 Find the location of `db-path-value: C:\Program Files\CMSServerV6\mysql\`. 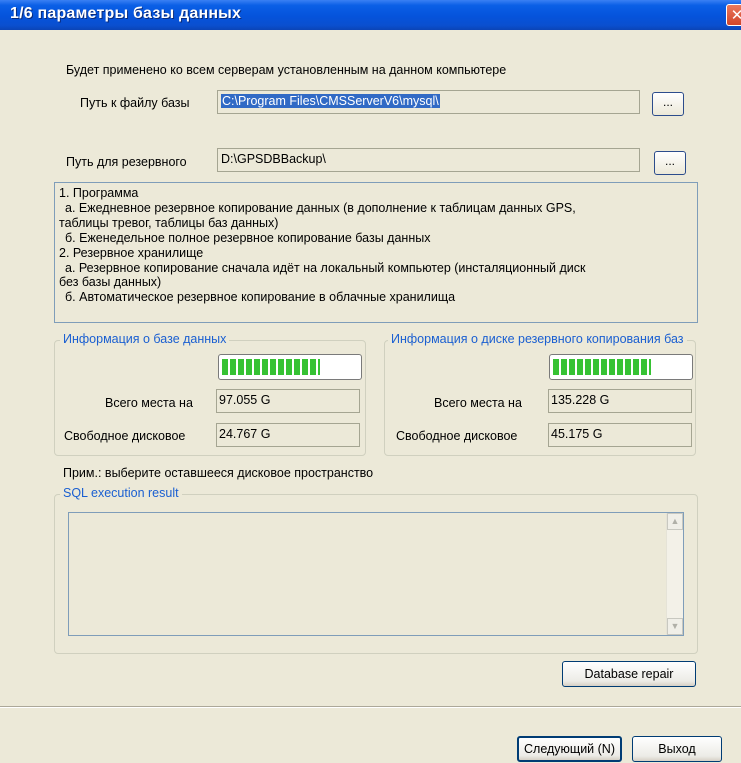

db-path-value: C:\Program Files\CMSServerV6\mysql\ is located at coordinates (330, 101).